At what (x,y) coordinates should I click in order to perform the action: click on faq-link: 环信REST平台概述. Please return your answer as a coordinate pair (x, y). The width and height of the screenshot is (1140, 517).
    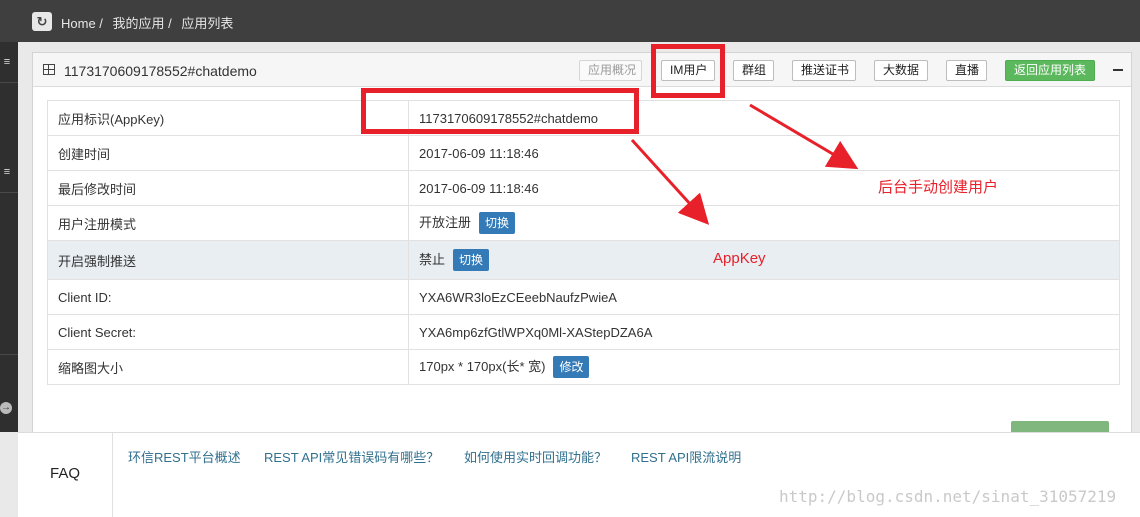
    Looking at the image, I should click on (184, 456).